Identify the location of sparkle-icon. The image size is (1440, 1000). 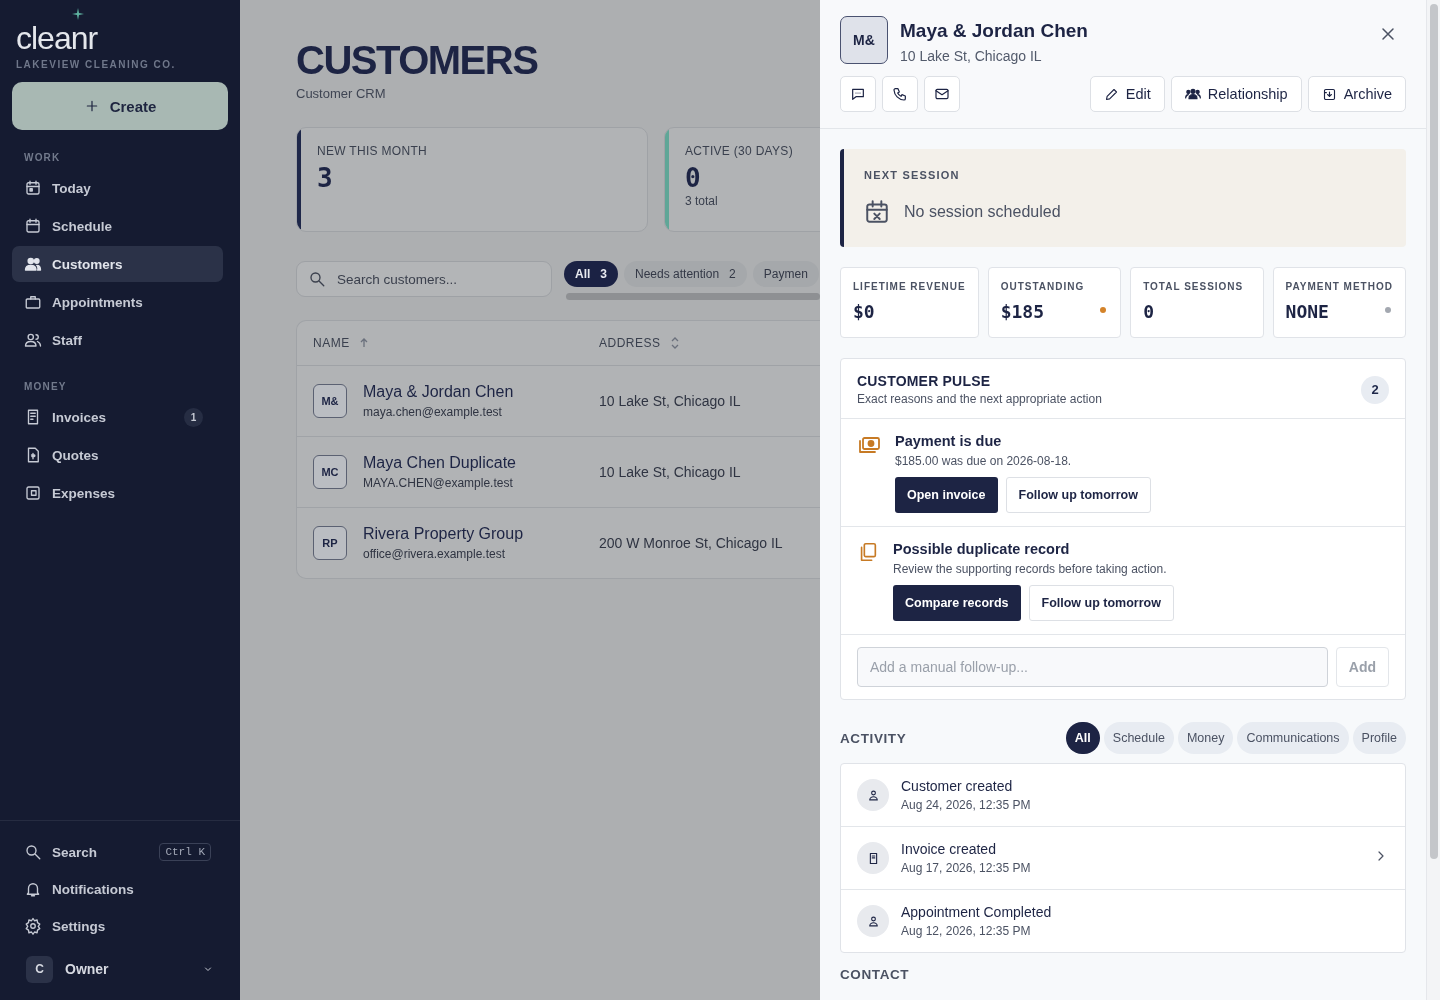
(78, 14).